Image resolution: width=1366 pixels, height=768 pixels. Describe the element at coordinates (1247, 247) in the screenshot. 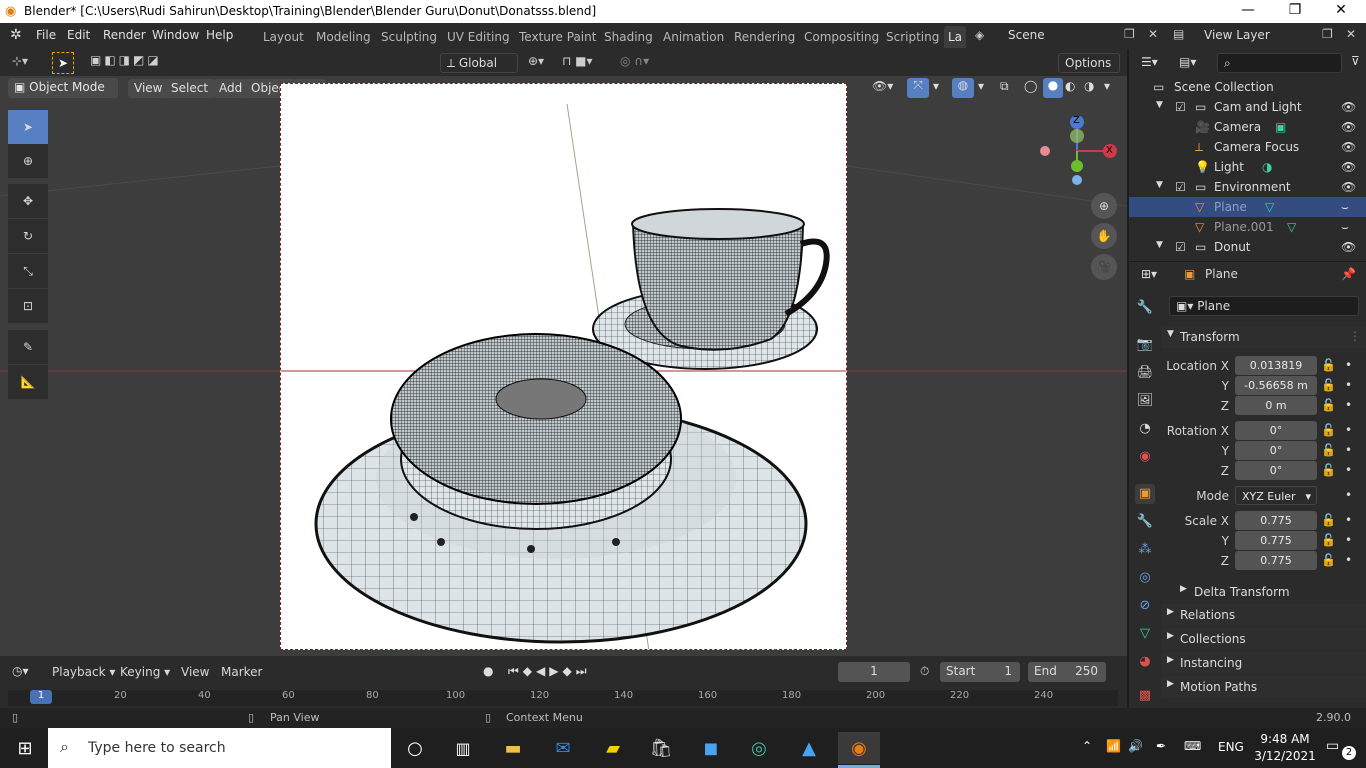

I see `outliner-row-donut: ▼ ☑ ▭ Donut 👁` at that location.